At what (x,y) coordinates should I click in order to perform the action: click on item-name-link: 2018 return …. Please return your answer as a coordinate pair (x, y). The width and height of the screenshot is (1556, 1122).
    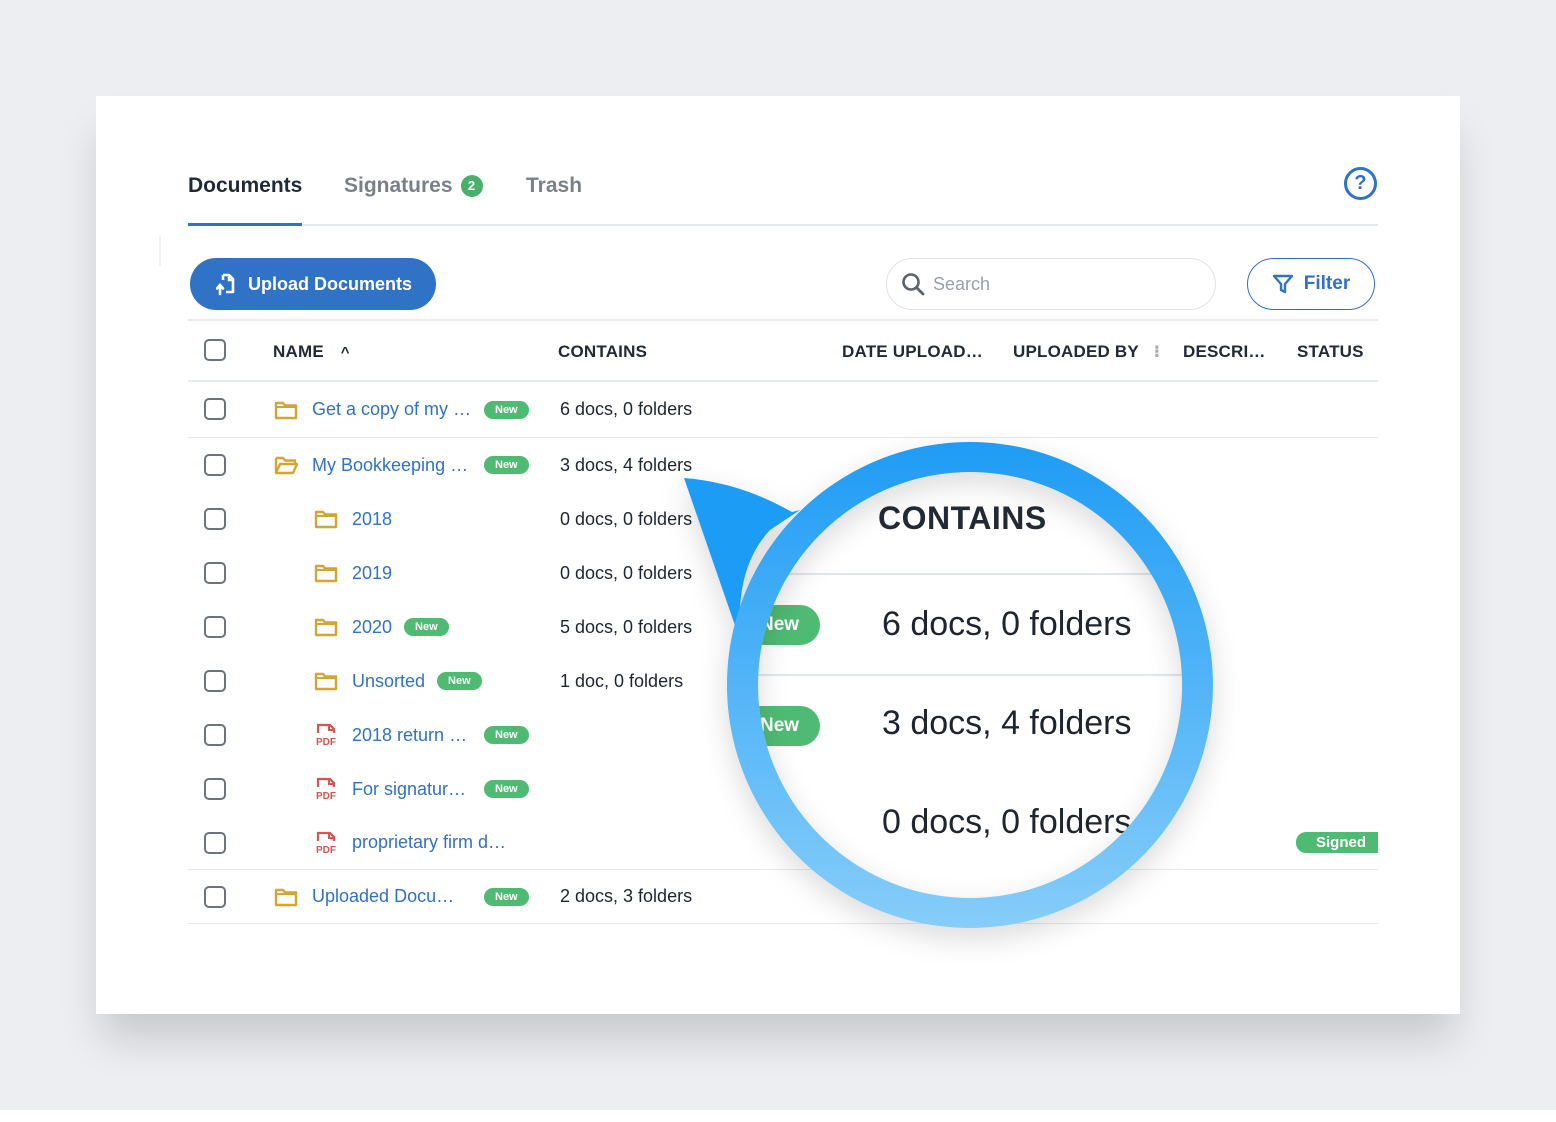
    Looking at the image, I should click on (412, 735).